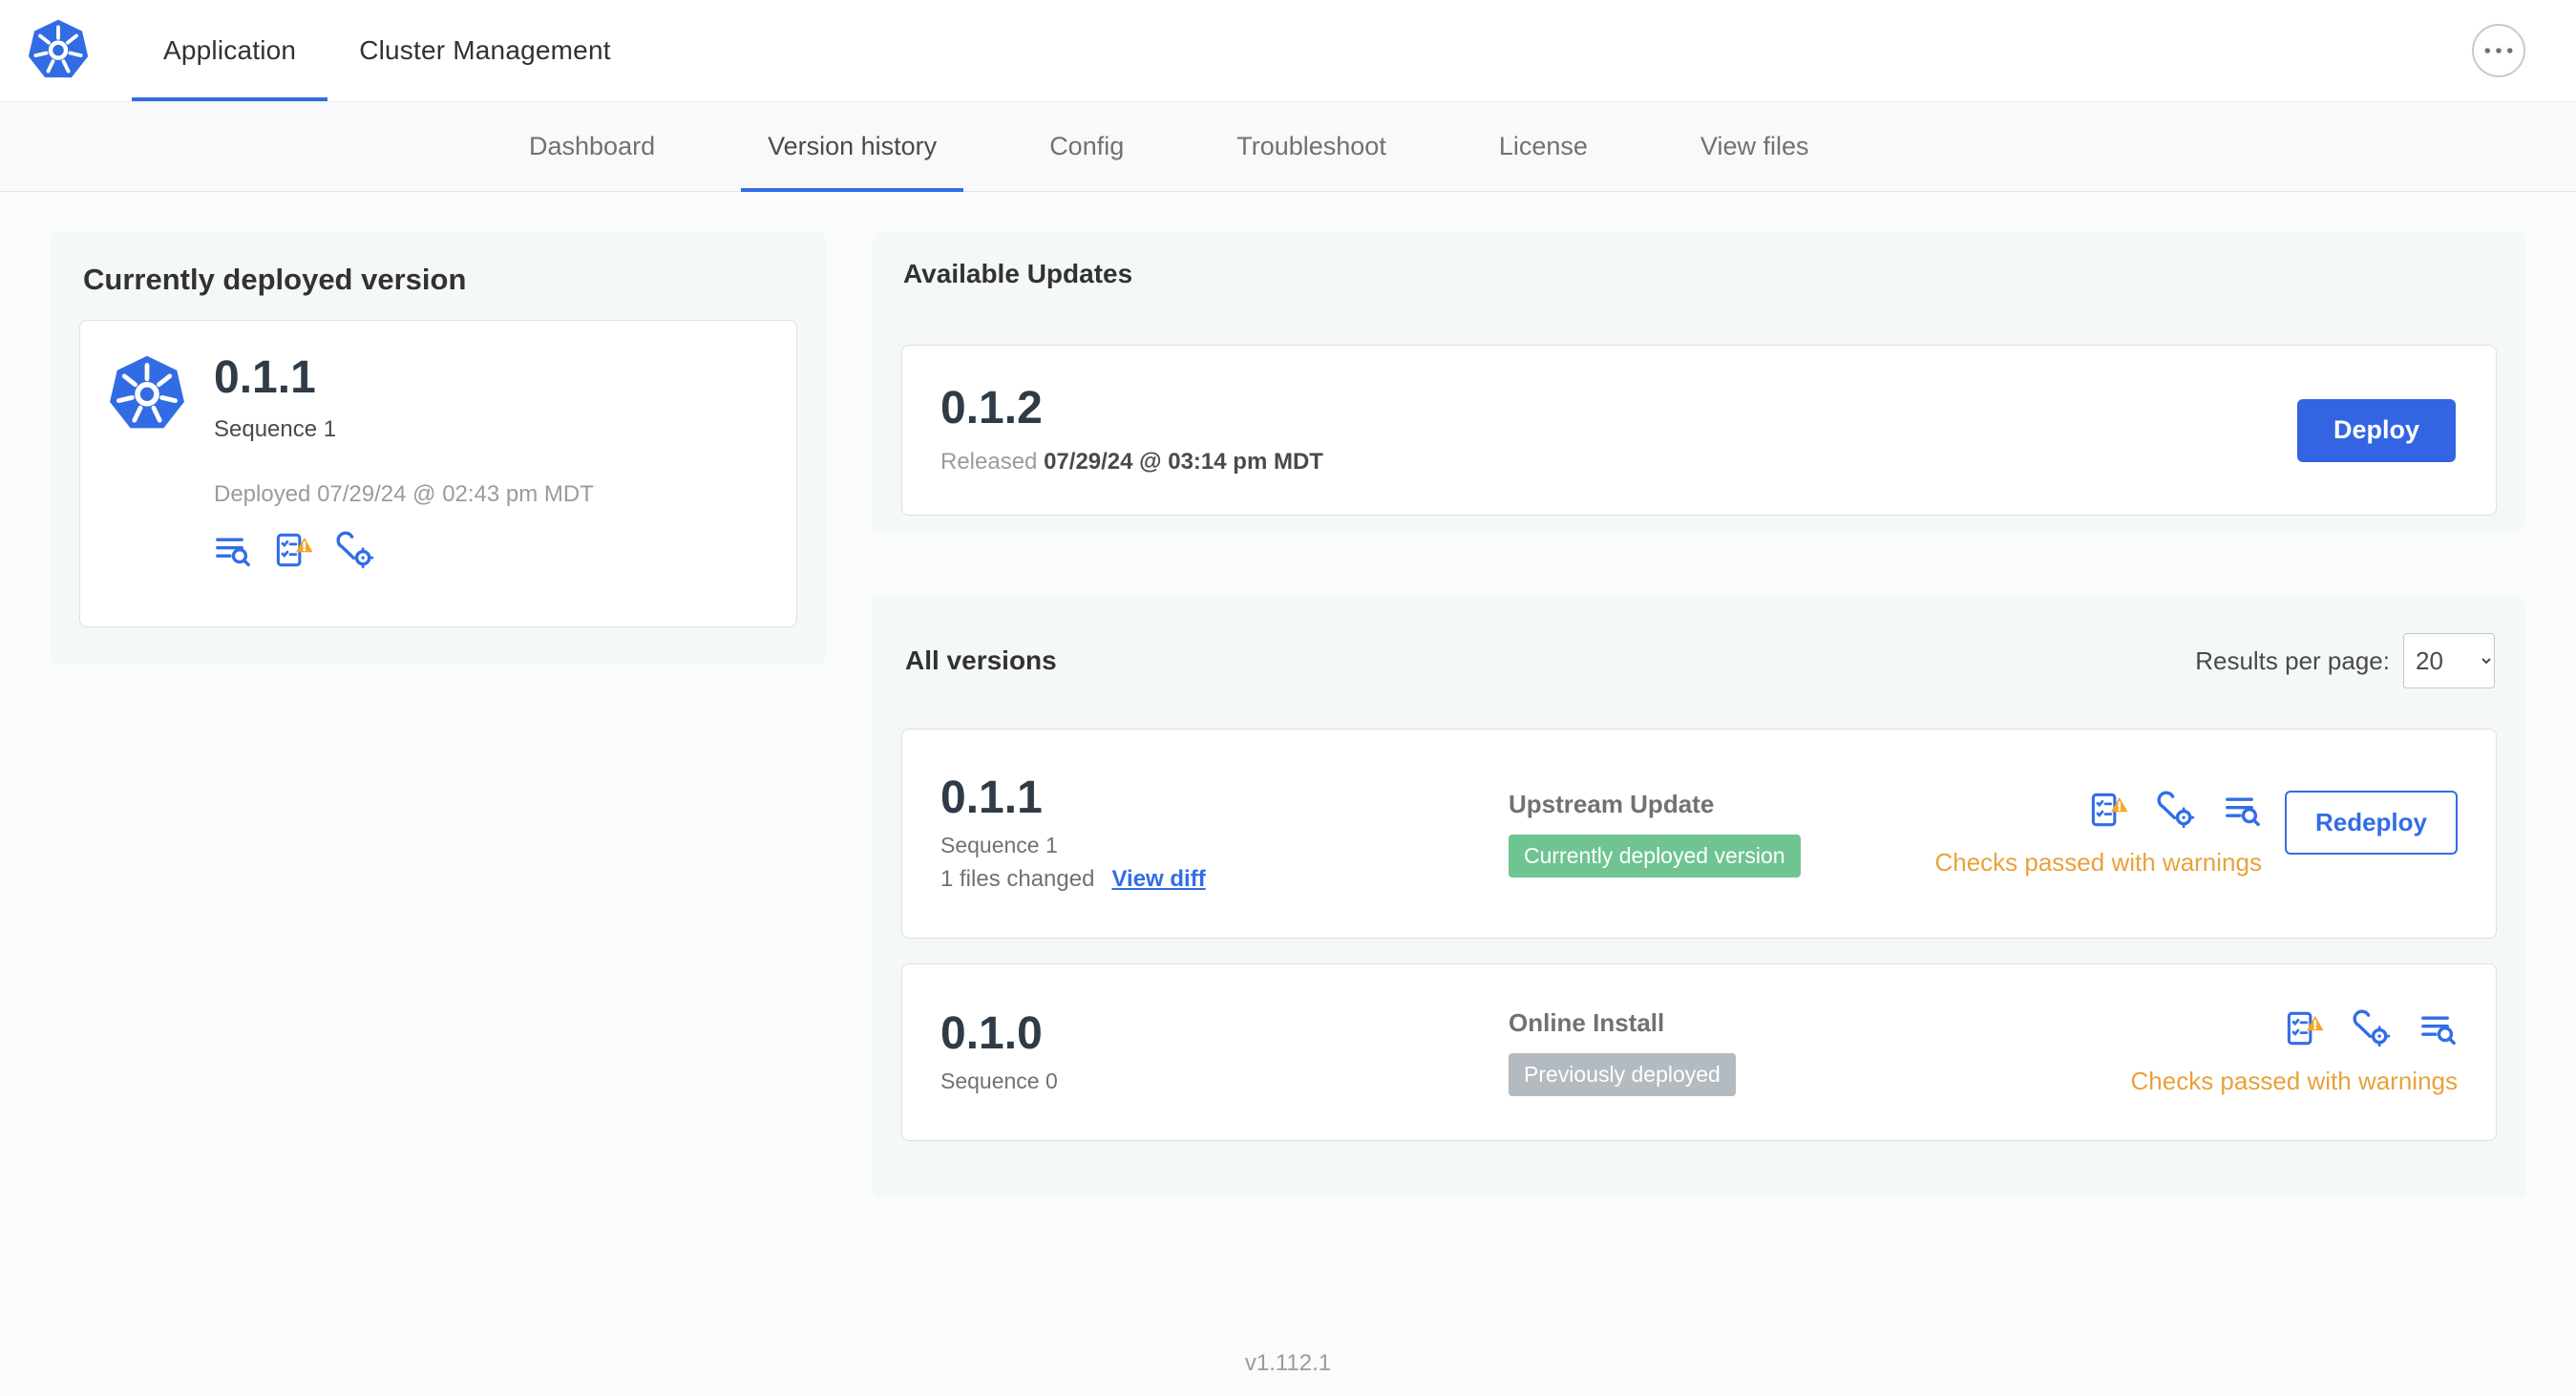  I want to click on app-footer: v1.112.1, so click(1288, 1363).